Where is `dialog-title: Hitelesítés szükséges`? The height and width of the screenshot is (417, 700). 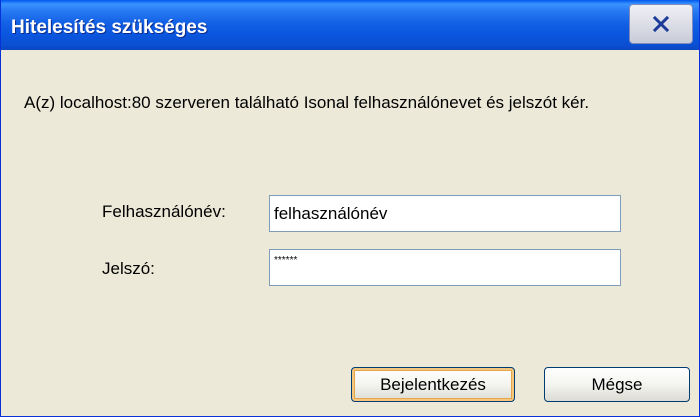
dialog-title: Hitelesítés szükséges is located at coordinates (109, 27).